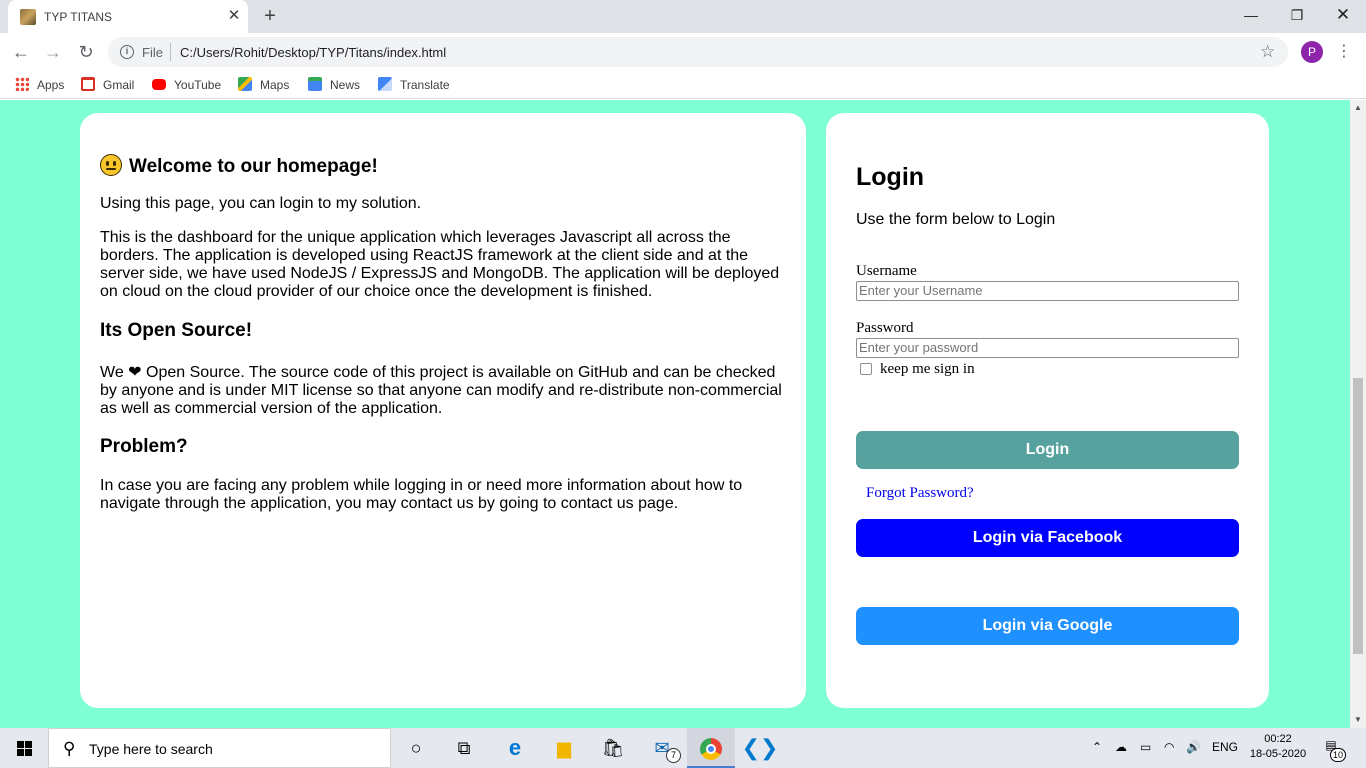 This screenshot has width=1366, height=768. What do you see at coordinates (885, 328) in the screenshot?
I see `password-label: Password` at bounding box center [885, 328].